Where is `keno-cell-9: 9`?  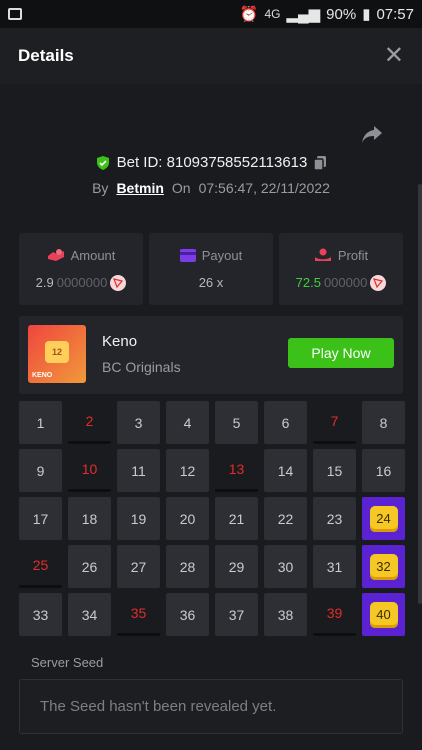
keno-cell-9: 9 is located at coordinates (40, 470).